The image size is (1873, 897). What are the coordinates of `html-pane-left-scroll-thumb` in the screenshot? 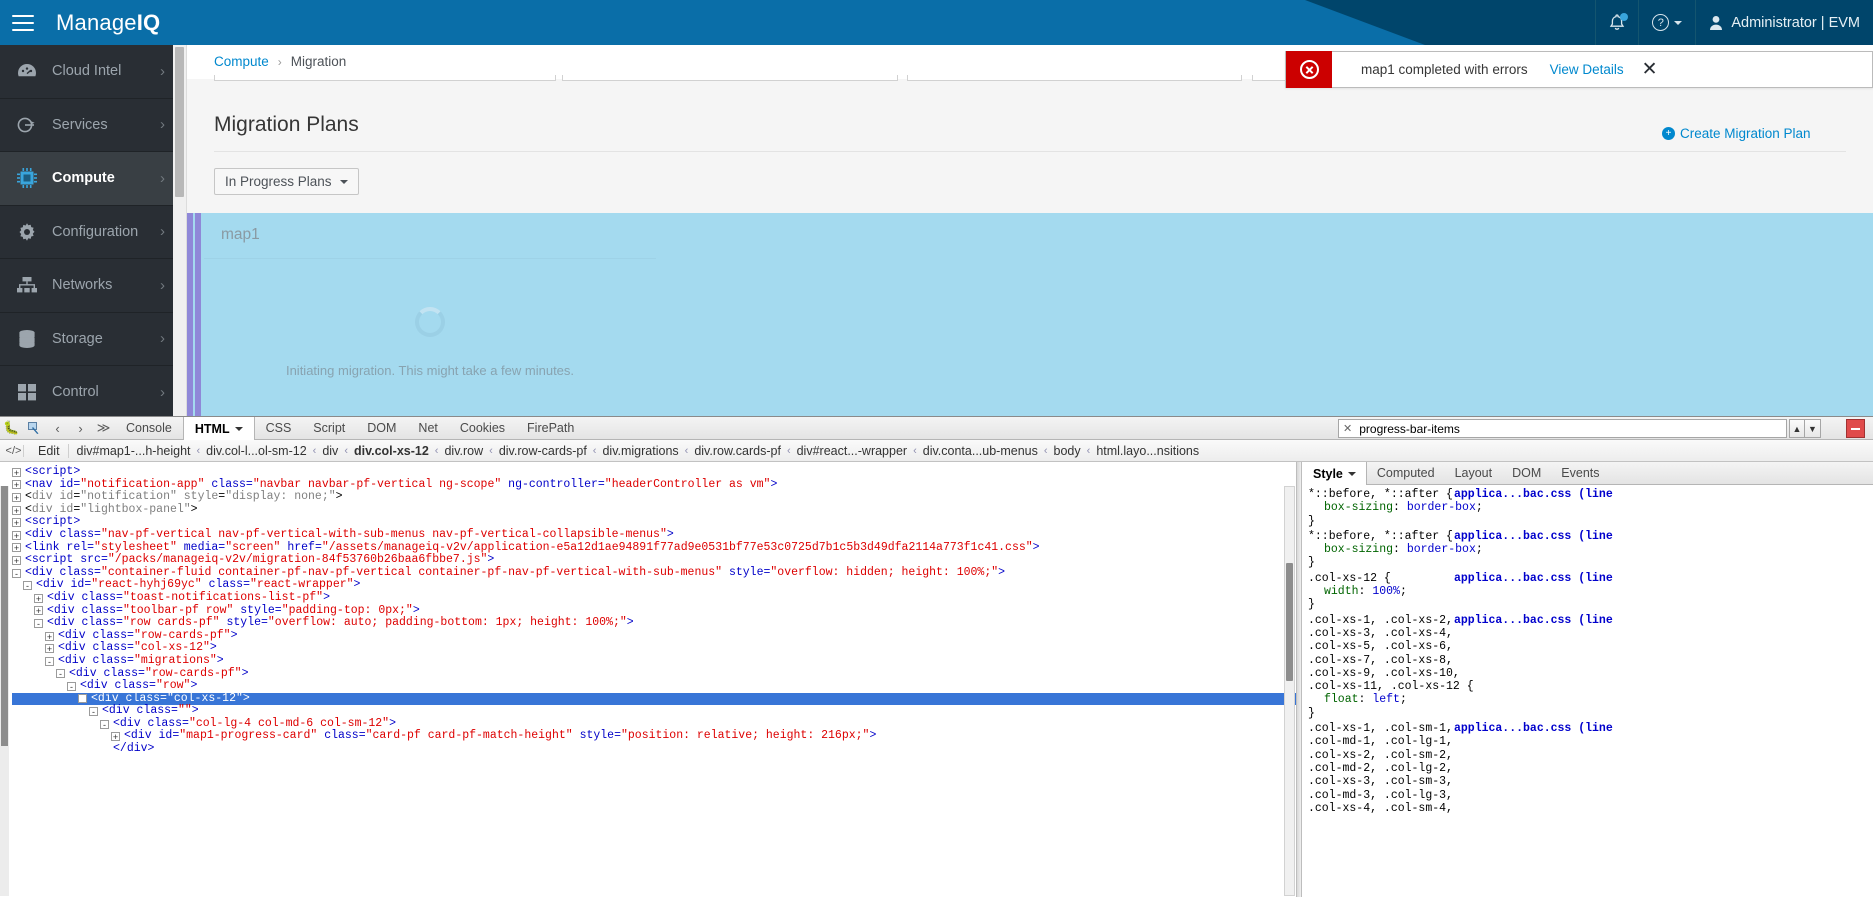 It's located at (4, 616).